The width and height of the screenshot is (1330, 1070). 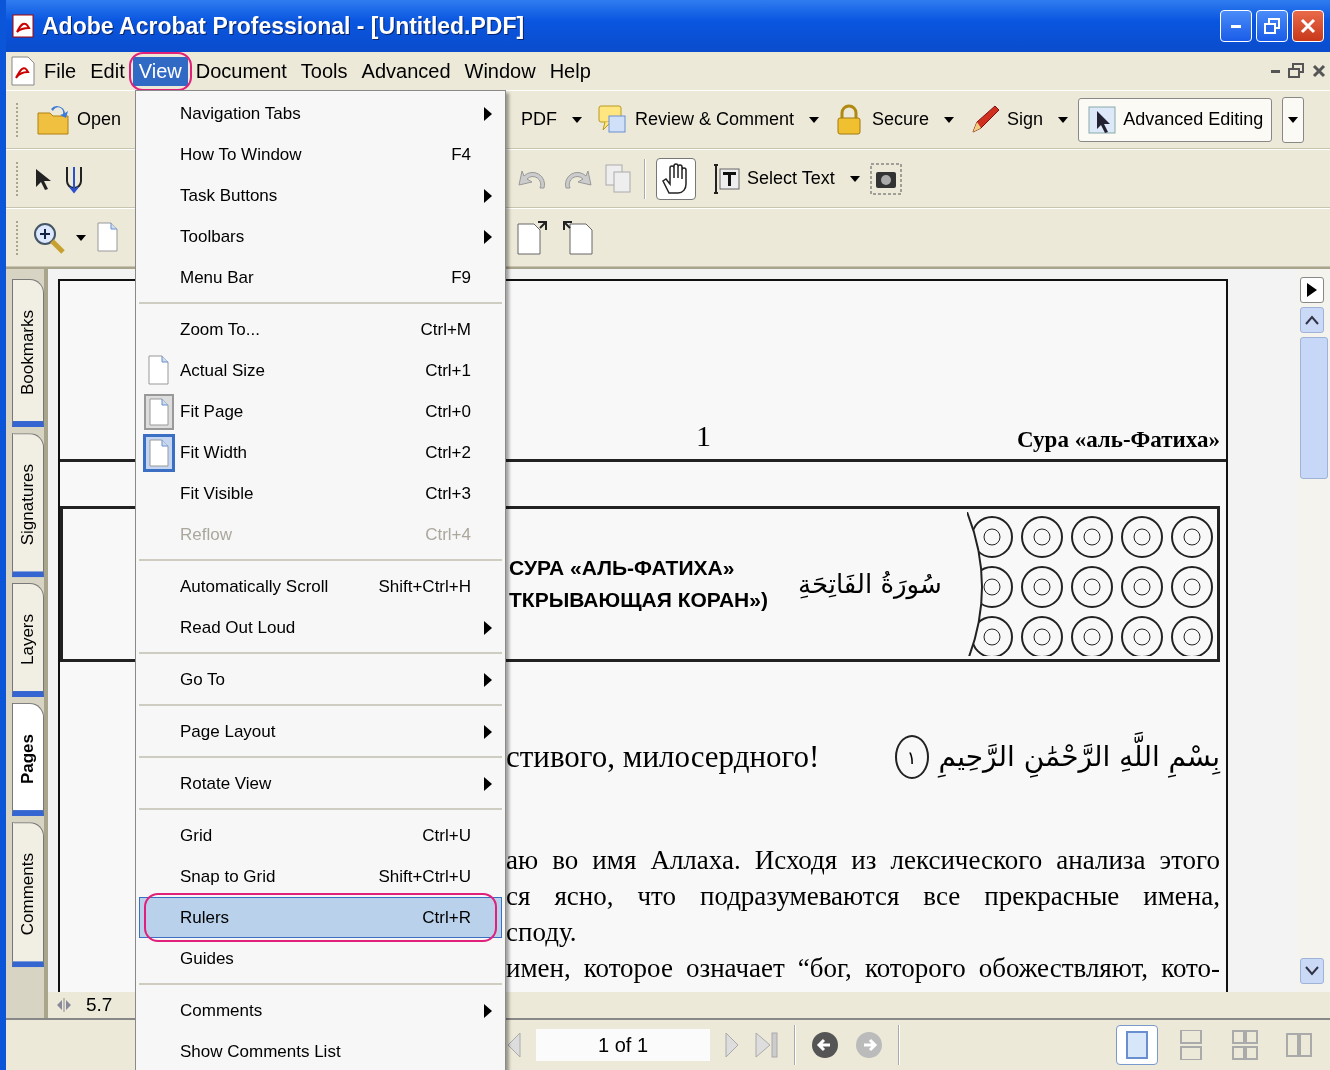 I want to click on close-button, so click(x=1308, y=26).